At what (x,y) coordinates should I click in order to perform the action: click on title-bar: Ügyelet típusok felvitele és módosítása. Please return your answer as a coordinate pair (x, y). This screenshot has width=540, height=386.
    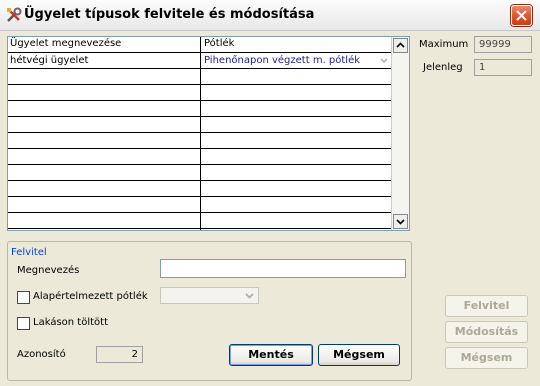
    Looking at the image, I should click on (270, 15).